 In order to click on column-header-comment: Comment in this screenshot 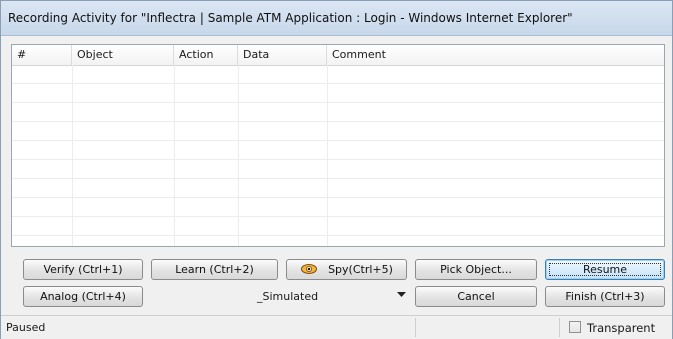, I will do `click(495, 55)`.